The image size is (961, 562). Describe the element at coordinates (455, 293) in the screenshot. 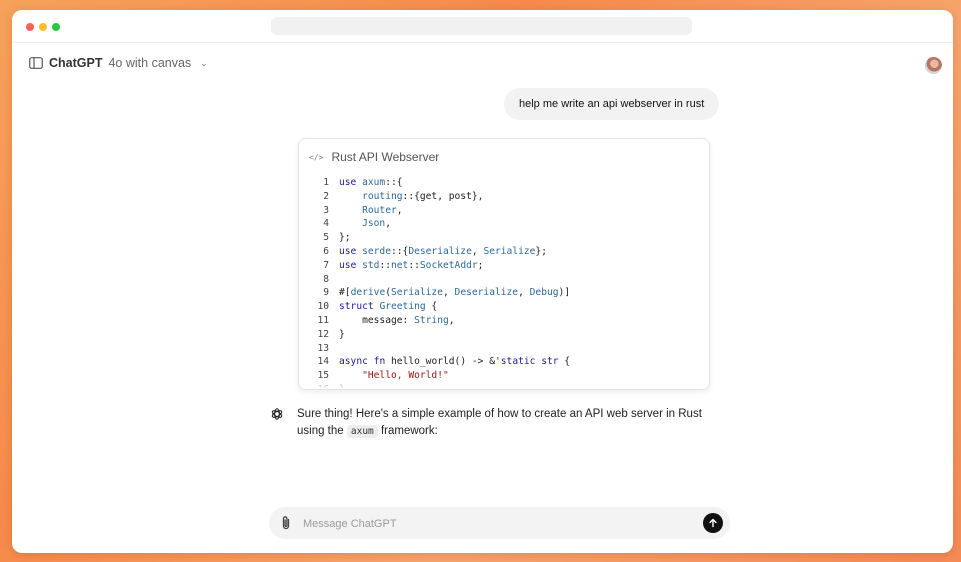

I see `code-text: #[derive(Serialize, Deserialize, Debug)]` at that location.